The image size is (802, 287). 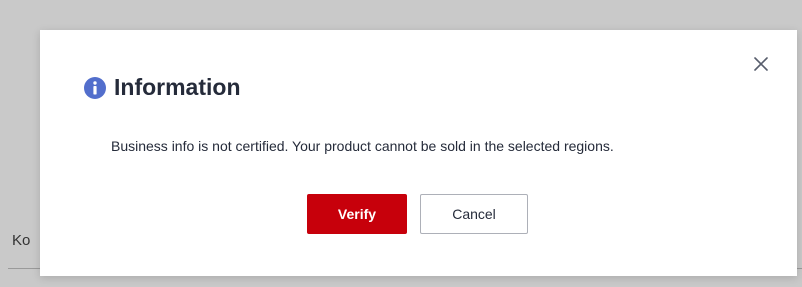 I want to click on dialog-header: Information, so click(x=162, y=87).